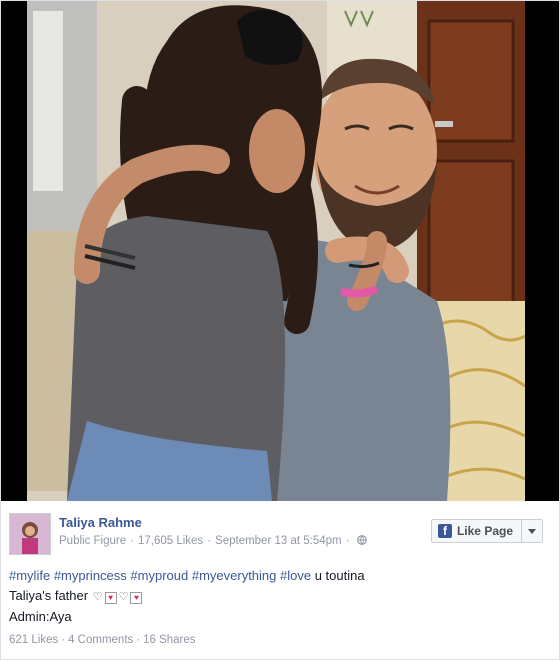  I want to click on like-page-button-group: f Like Page, so click(486, 531).